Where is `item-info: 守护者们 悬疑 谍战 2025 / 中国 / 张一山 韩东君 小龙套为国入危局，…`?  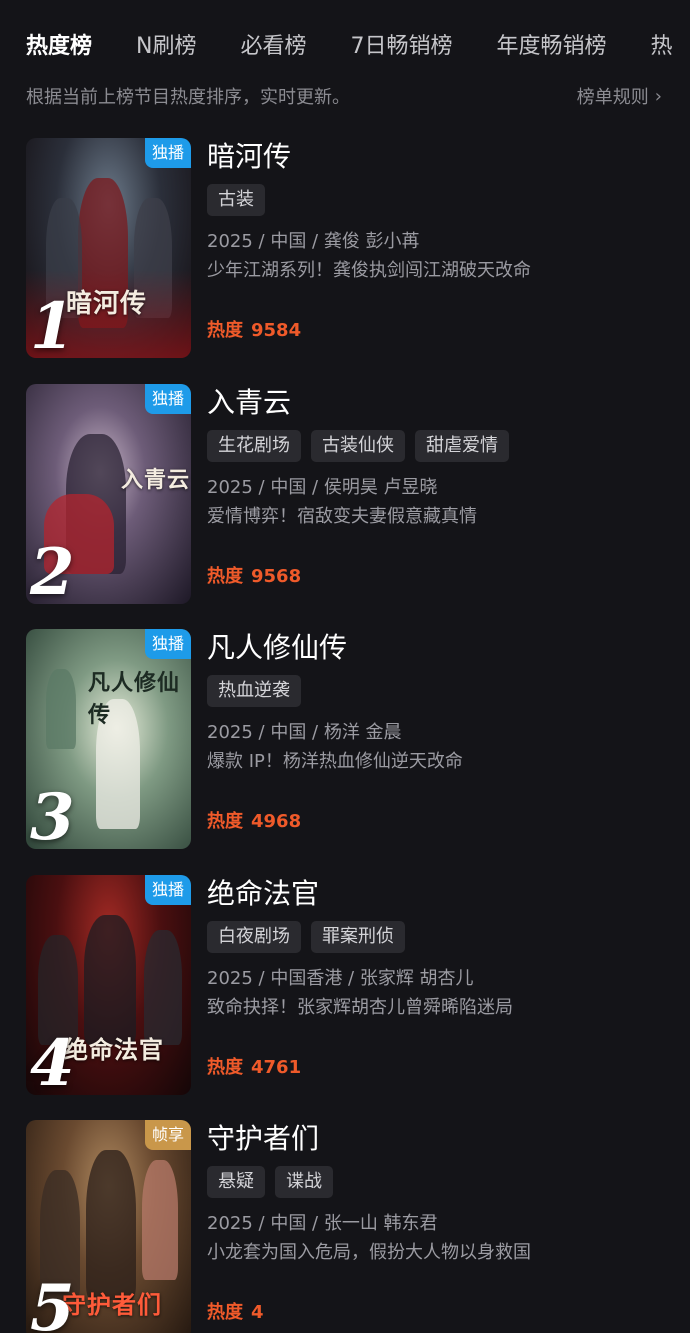 item-info: 守护者们 悬疑 谍战 2025 / 中国 / 张一山 韩东君 小龙套为国入危局，… is located at coordinates (438, 1221).